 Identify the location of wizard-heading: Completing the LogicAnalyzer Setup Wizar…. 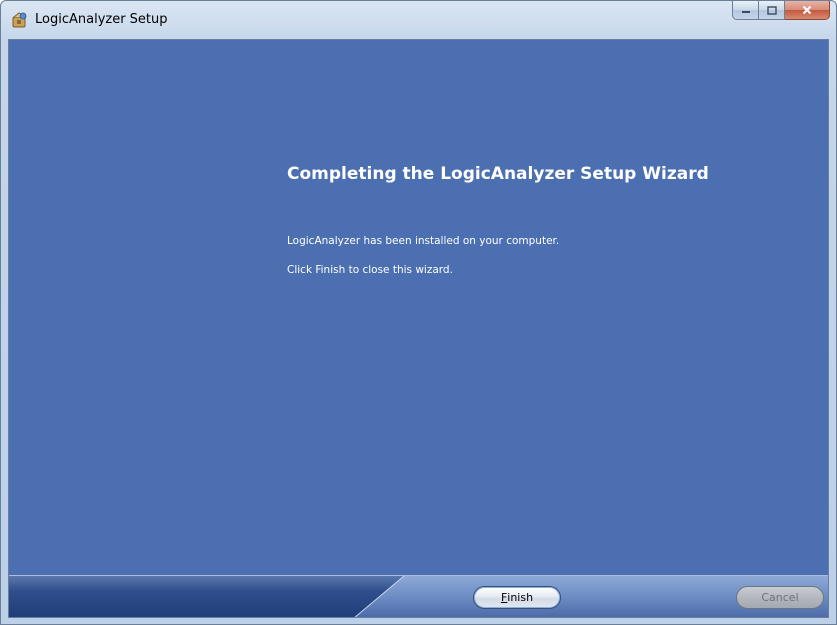
(498, 174).